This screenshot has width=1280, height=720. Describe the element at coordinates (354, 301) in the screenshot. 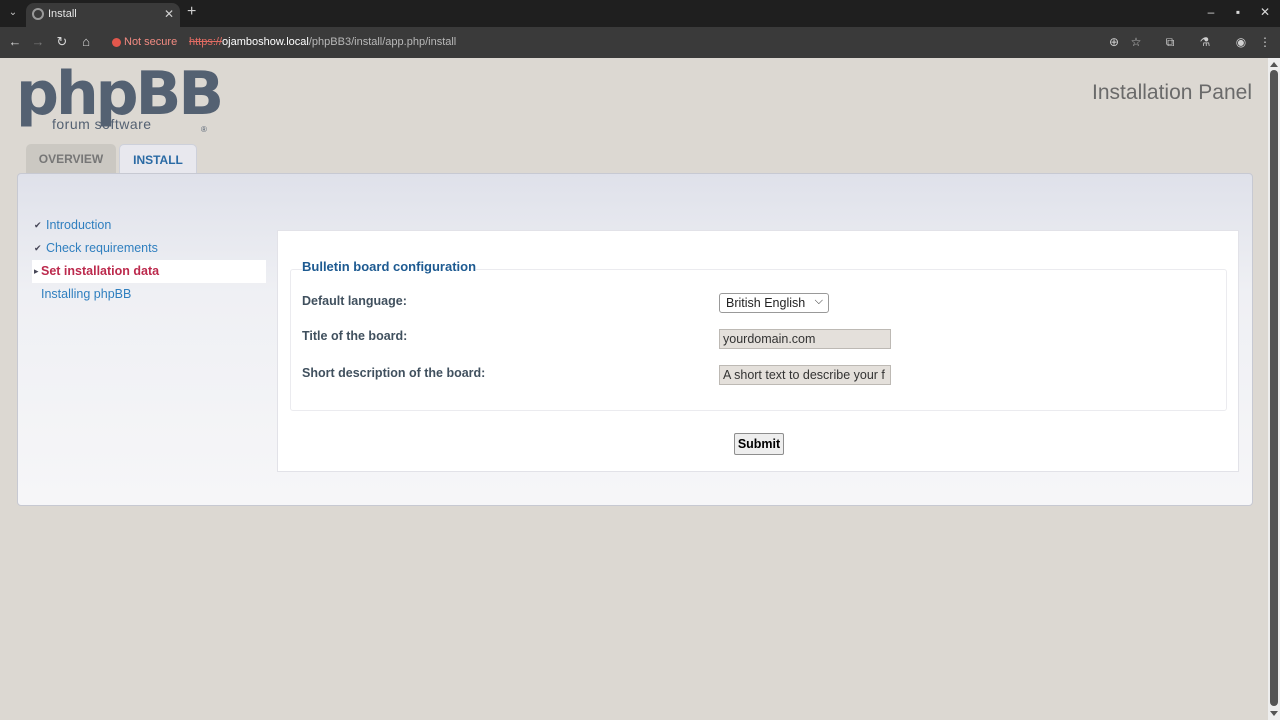

I see `default-language-label: Default language:` at that location.